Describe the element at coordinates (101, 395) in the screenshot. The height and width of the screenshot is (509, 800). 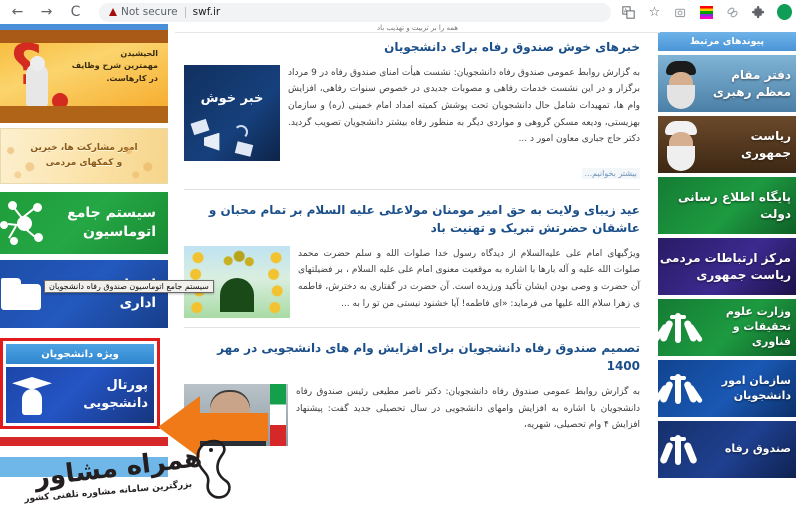
I see `student-portal-text: پورتال دانشجویی` at that location.